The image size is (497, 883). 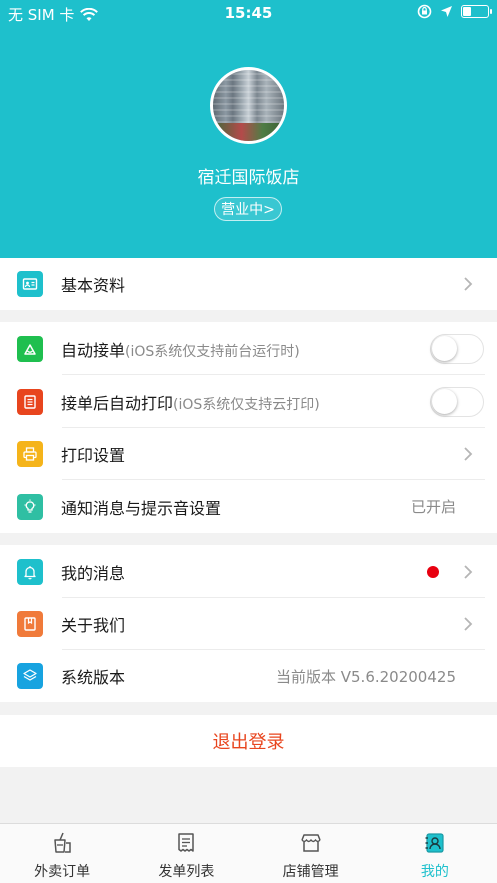 I want to click on battery-icon, so click(x=476, y=11).